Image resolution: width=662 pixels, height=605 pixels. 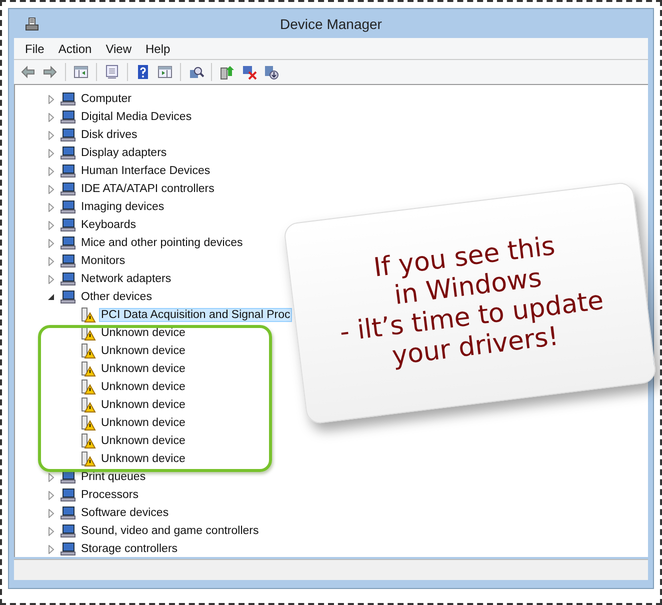 What do you see at coordinates (271, 72) in the screenshot?
I see `disable-icon` at bounding box center [271, 72].